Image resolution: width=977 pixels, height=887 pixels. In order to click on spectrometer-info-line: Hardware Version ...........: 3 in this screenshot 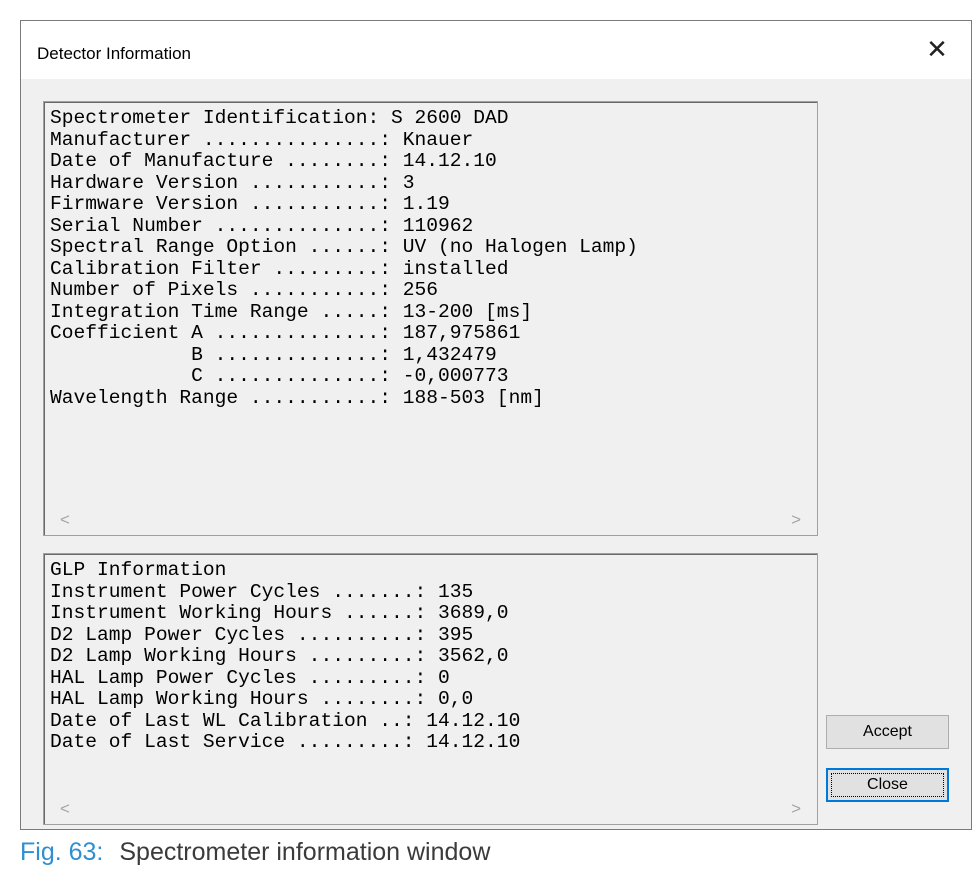, I will do `click(232, 182)`.